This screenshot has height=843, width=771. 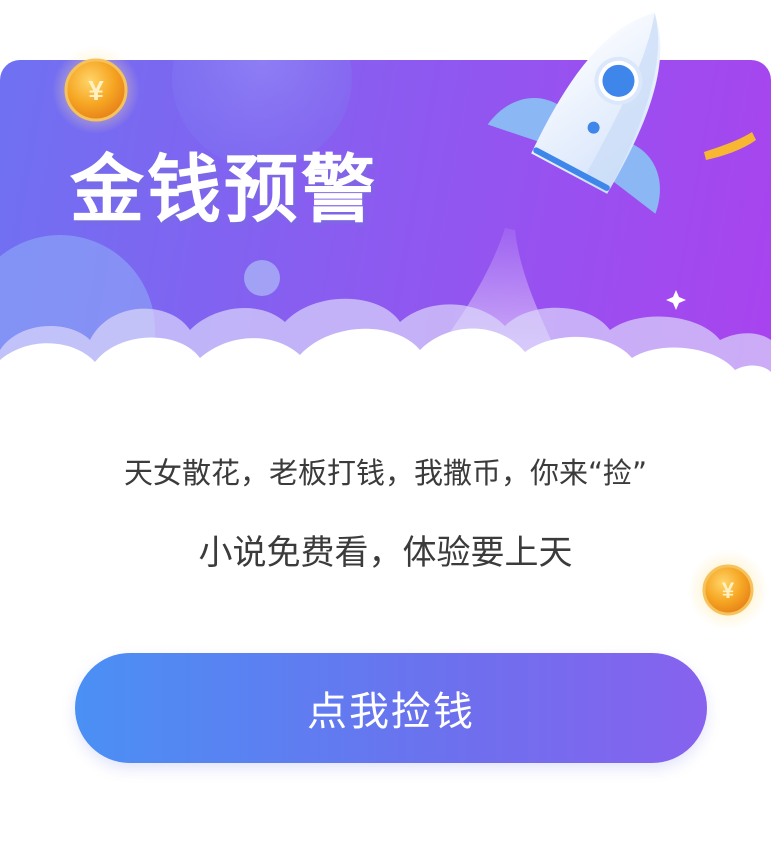 What do you see at coordinates (730, 146) in the screenshot?
I see `confetti-ribbon` at bounding box center [730, 146].